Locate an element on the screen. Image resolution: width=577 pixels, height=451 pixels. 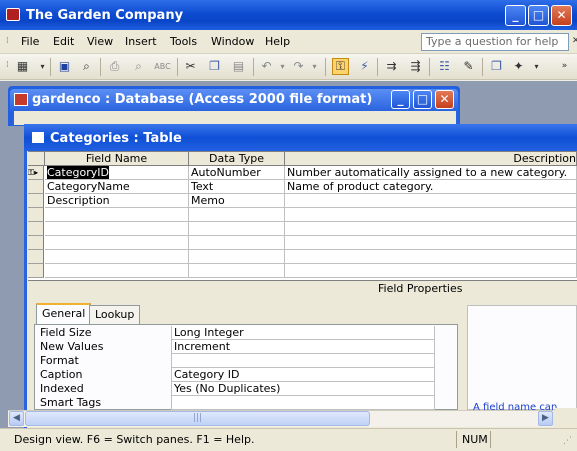
build-icon: ✎ is located at coordinates (468, 66).